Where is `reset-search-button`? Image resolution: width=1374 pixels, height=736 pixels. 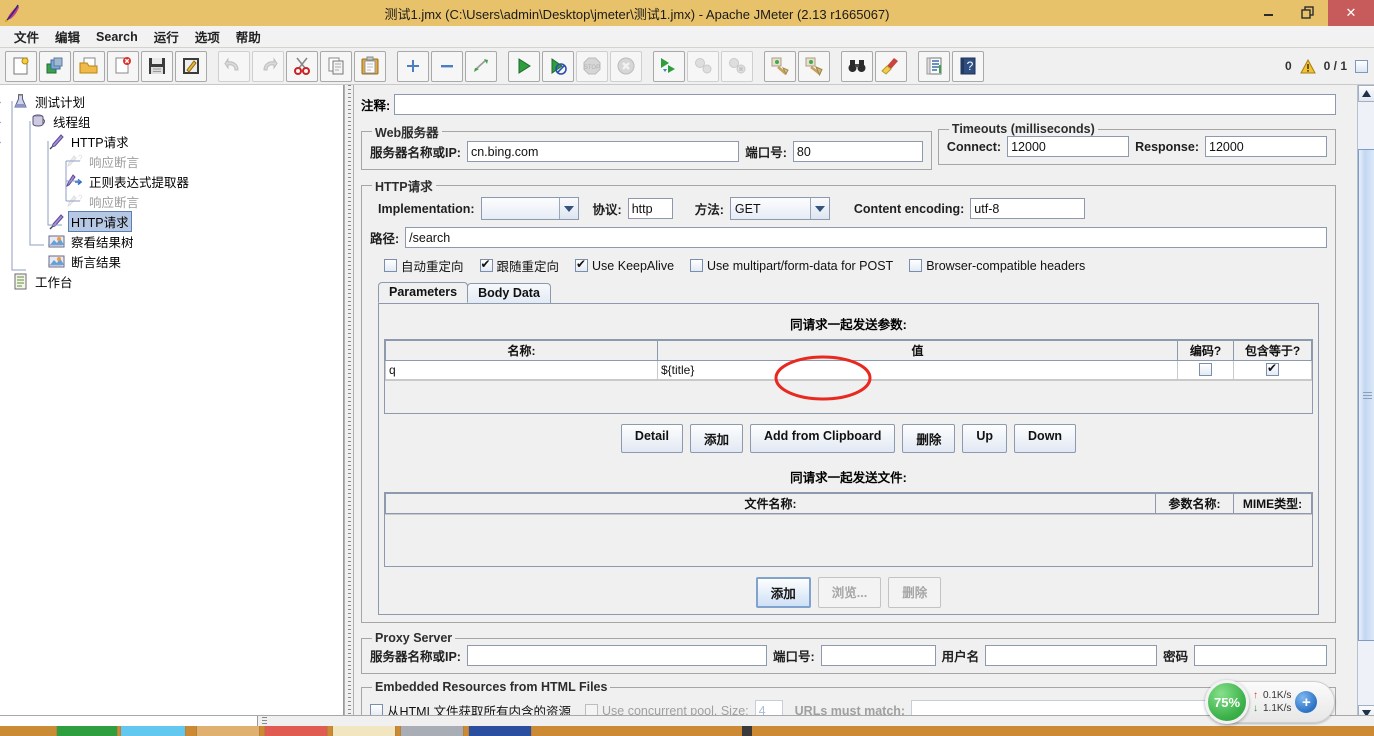
reset-search-button is located at coordinates (891, 66).